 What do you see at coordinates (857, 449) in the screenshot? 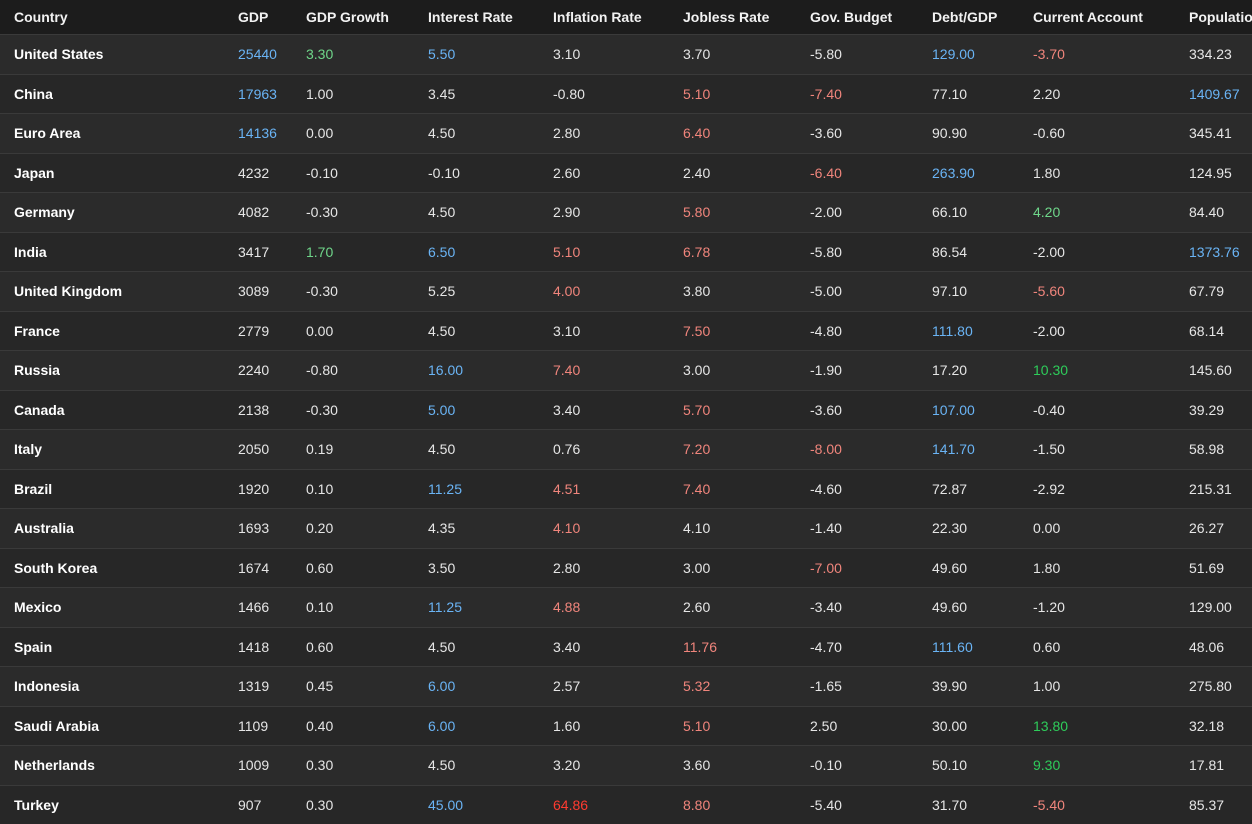
I see `gov-budget-cell: -8.00` at bounding box center [857, 449].